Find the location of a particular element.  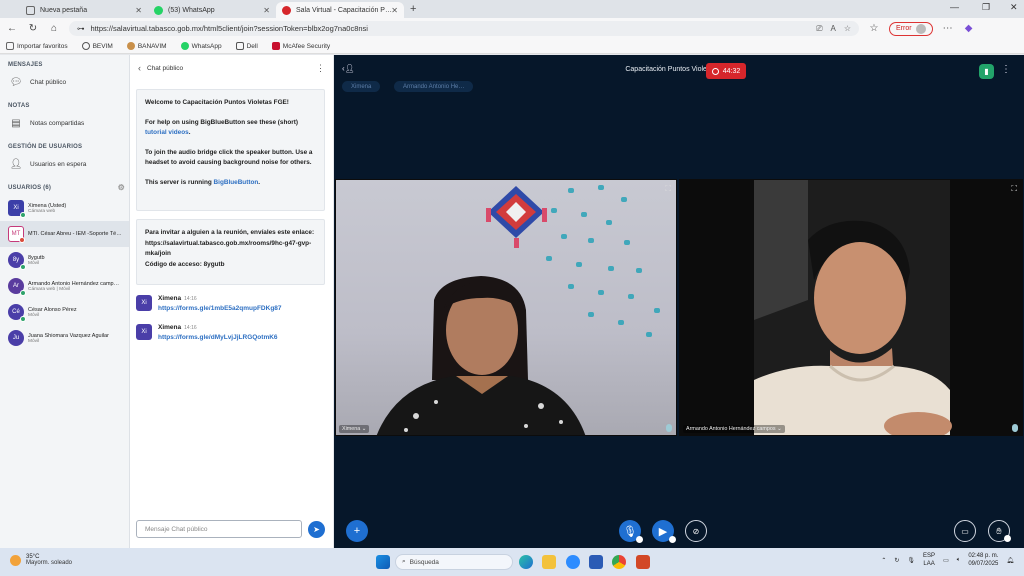

windows-start-icon is located at coordinates (383, 562).